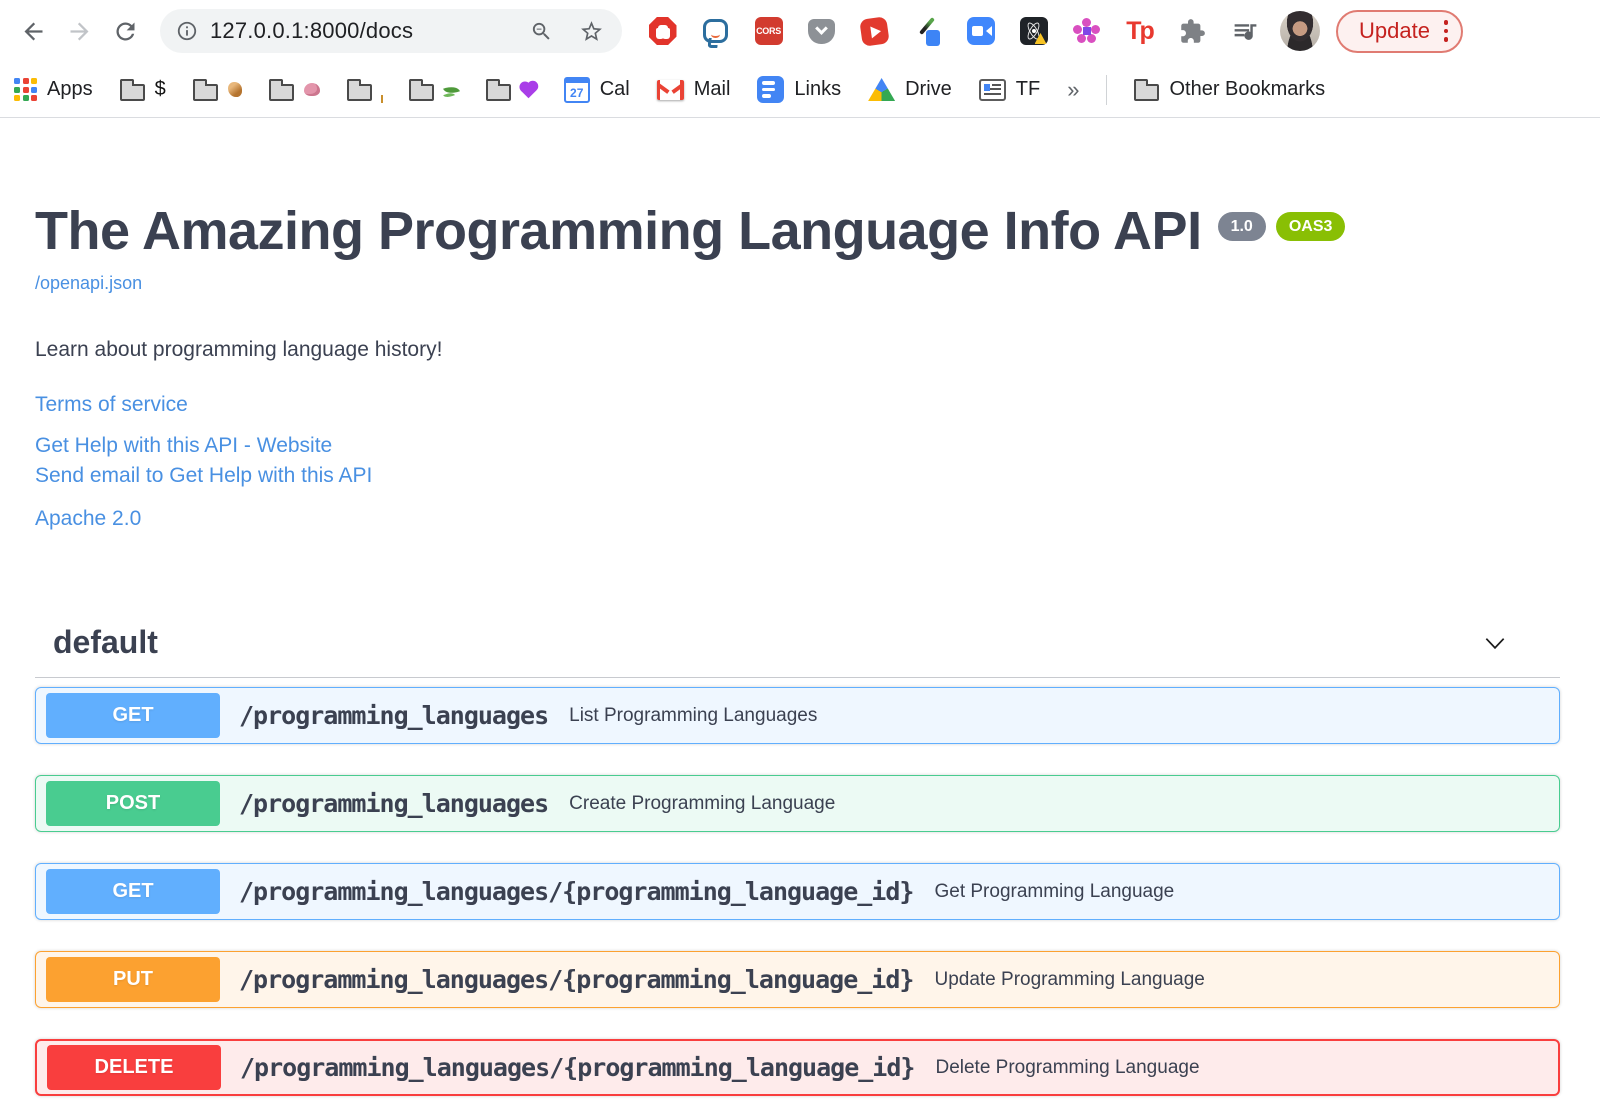 Image resolution: width=1600 pixels, height=1119 pixels. Describe the element at coordinates (768, 31) in the screenshot. I see `cors-extension-icon: CORS` at that location.